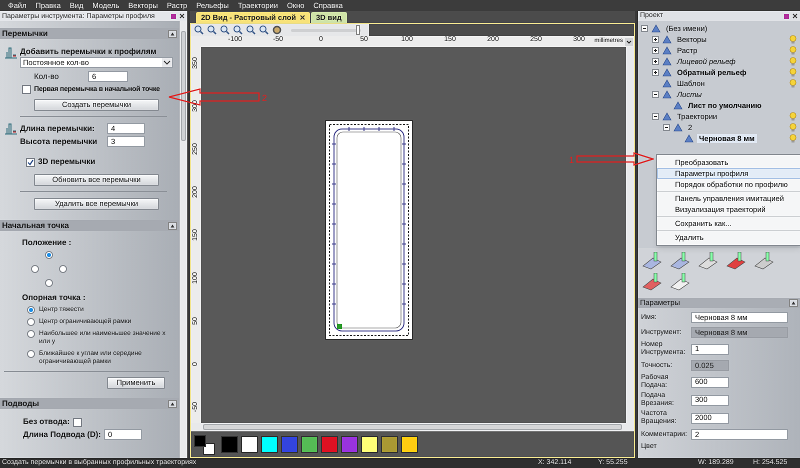 This screenshot has height=468, width=800. What do you see at coordinates (46, 243) in the screenshot?
I see `group-label: Положение :` at bounding box center [46, 243].